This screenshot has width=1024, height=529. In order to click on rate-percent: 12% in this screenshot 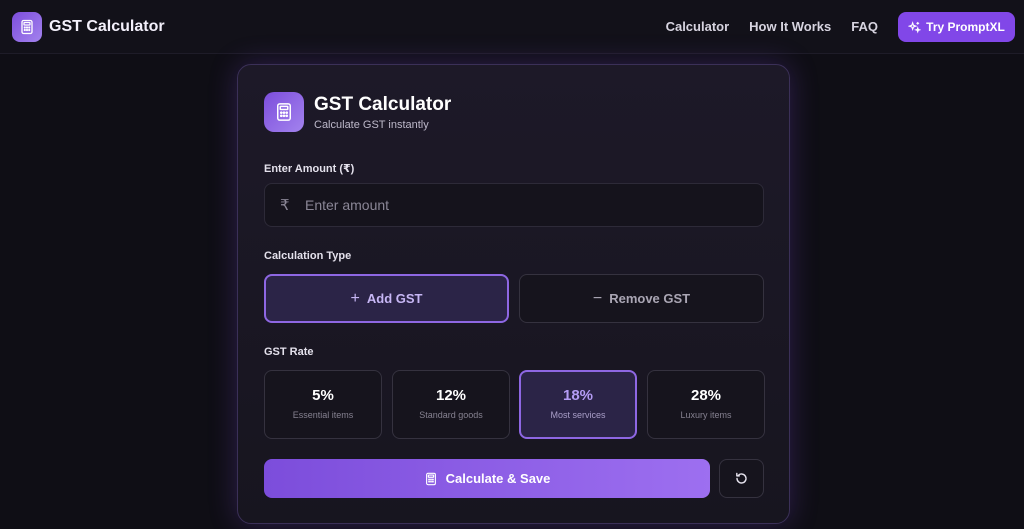, I will do `click(451, 395)`.